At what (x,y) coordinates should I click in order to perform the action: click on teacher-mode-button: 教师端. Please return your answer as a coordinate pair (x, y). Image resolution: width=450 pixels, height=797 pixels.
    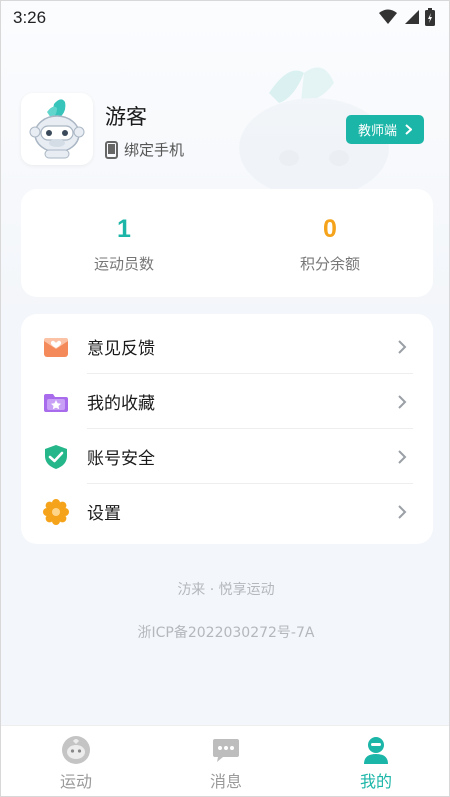
    Looking at the image, I should click on (385, 129).